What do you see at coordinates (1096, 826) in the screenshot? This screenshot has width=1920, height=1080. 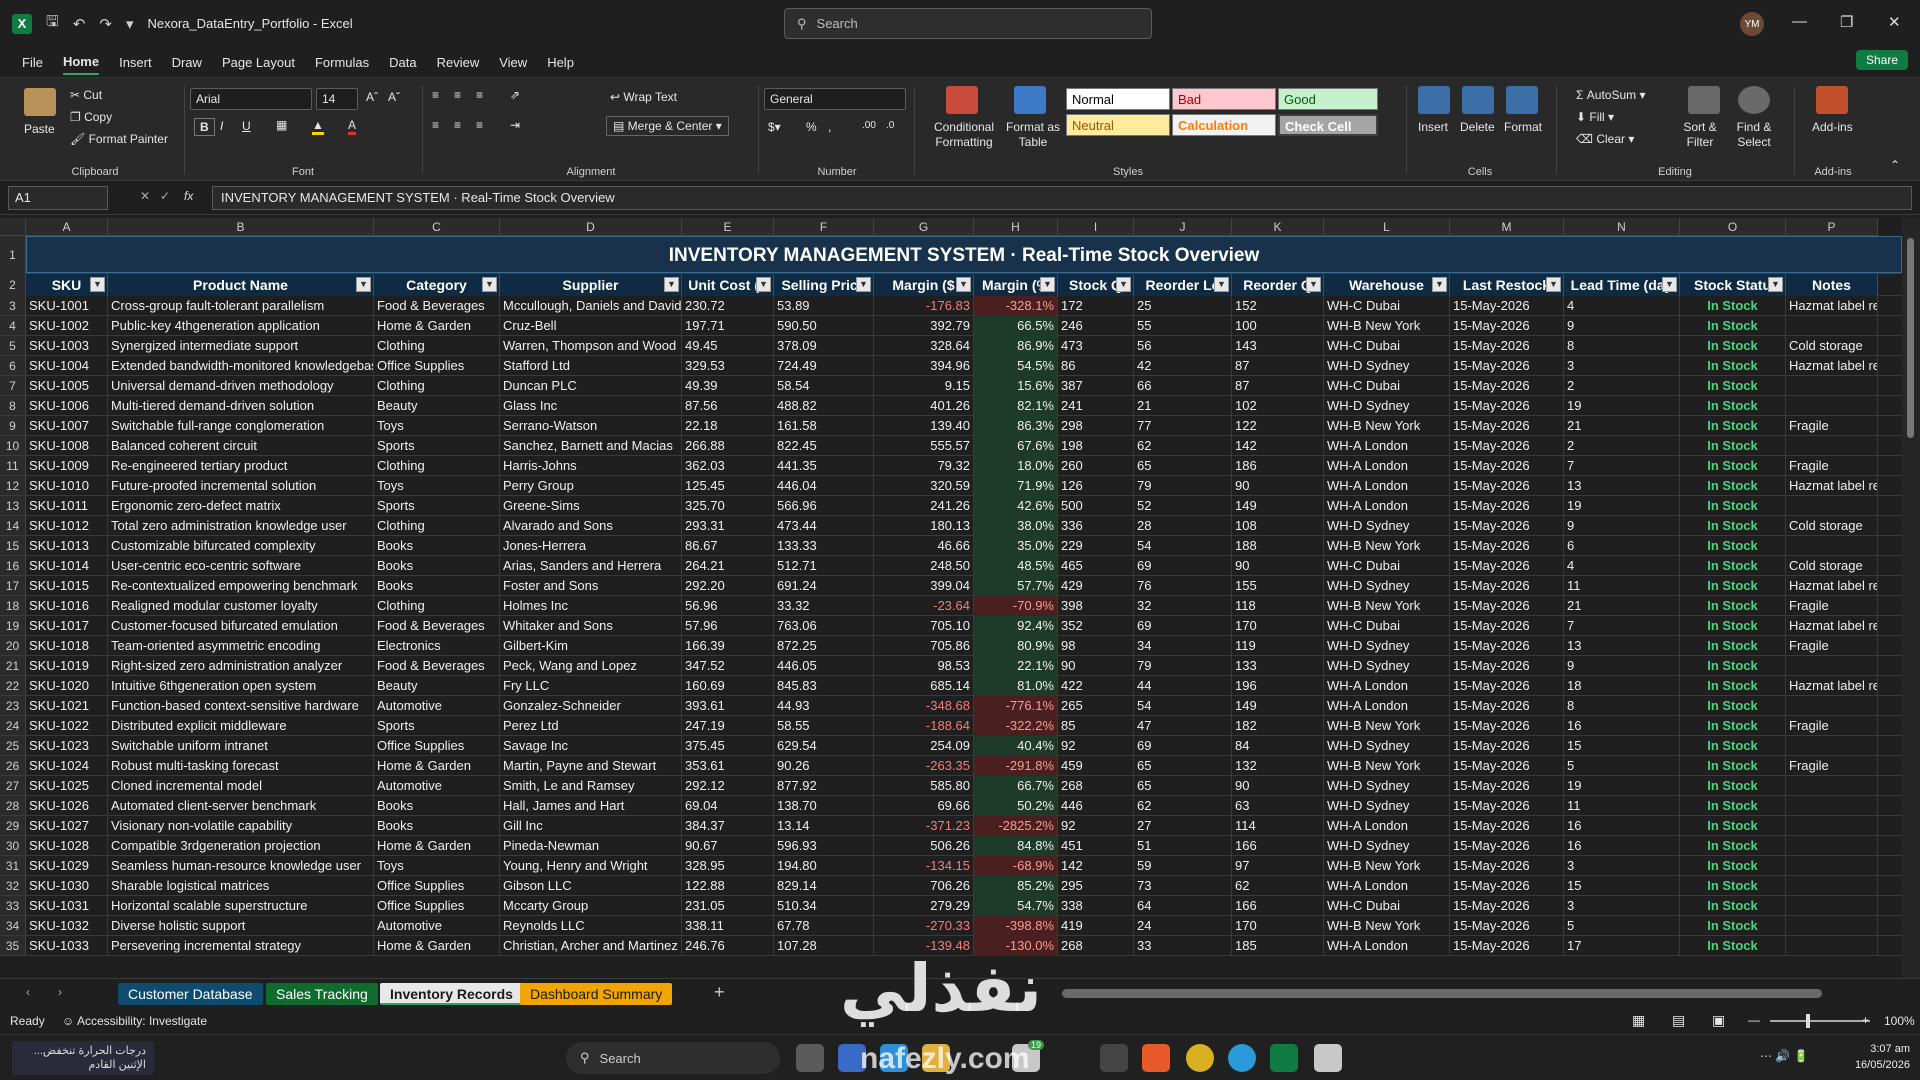 I see `table-cell: 92` at bounding box center [1096, 826].